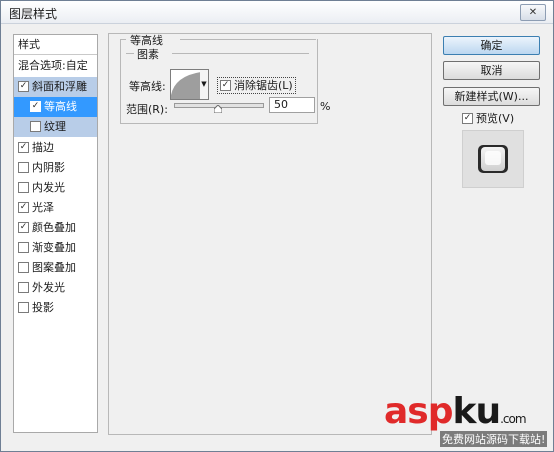 This screenshot has height=452, width=554. I want to click on style-item-label: 投影, so click(43, 307).